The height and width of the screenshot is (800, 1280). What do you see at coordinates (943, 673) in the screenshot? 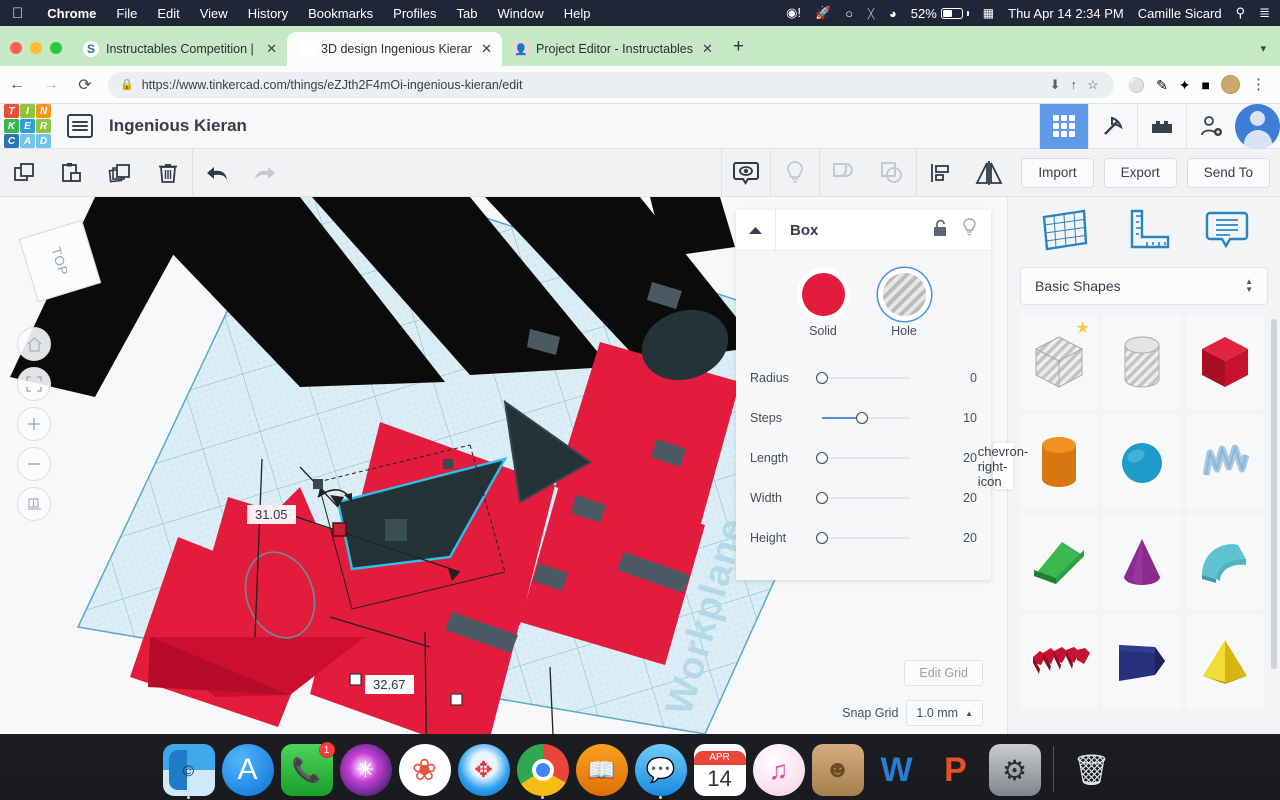
I see `edit-grid-button: Edit Grid` at bounding box center [943, 673].